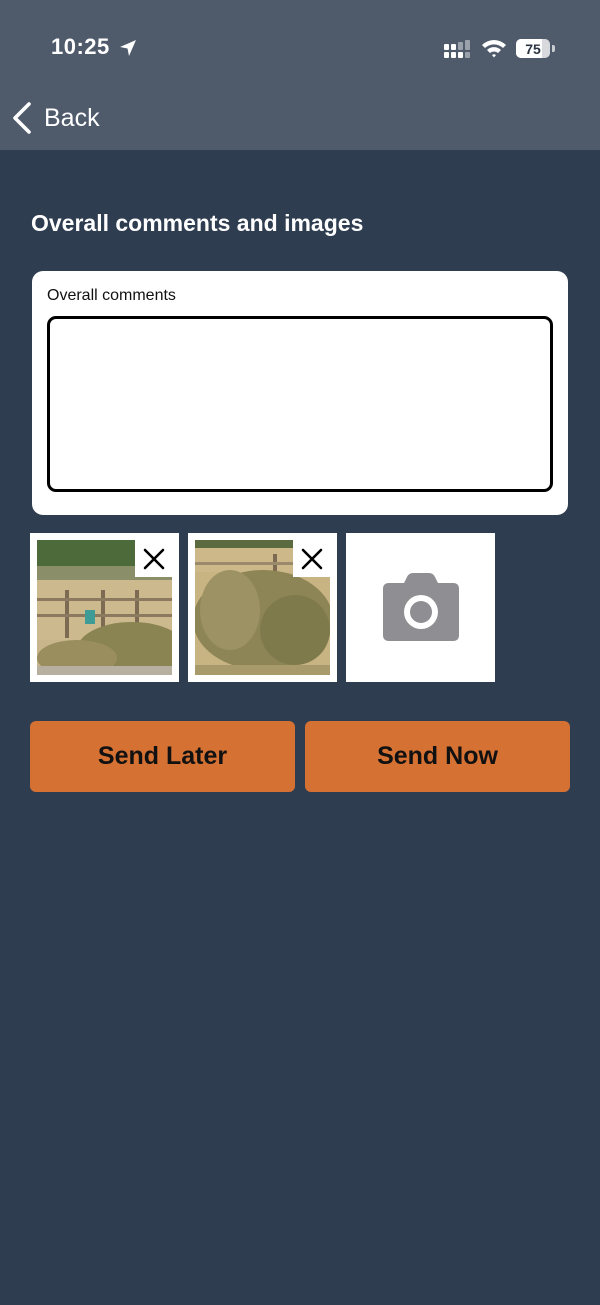 The height and width of the screenshot is (1305, 600). I want to click on top-bar: 10:25 75 Back, so click(300, 75).